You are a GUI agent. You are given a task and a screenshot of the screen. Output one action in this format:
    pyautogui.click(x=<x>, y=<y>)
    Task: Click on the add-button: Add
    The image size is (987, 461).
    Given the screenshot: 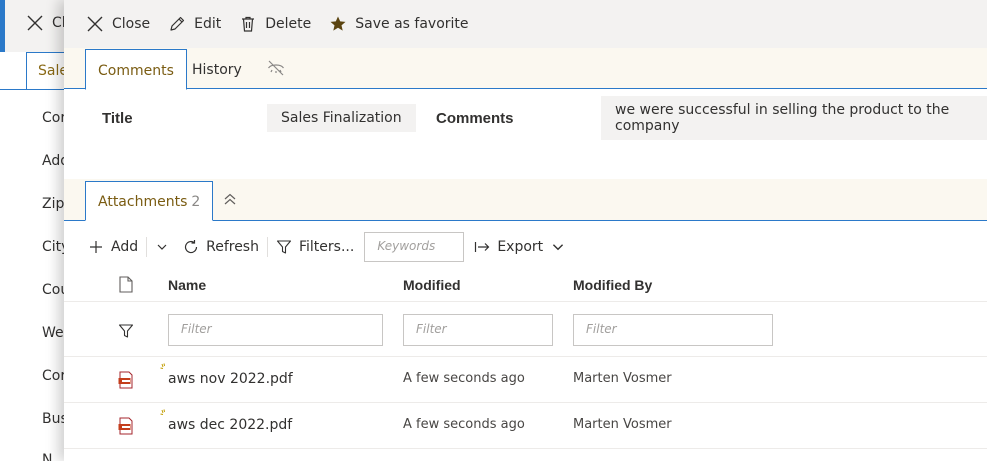 What is the action you would take?
    pyautogui.click(x=113, y=247)
    